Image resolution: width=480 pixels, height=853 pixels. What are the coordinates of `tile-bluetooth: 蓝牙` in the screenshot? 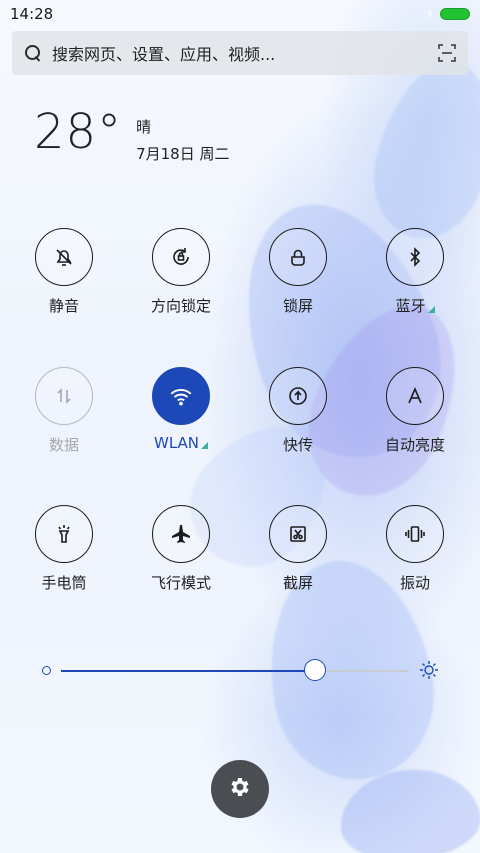 It's located at (415, 272).